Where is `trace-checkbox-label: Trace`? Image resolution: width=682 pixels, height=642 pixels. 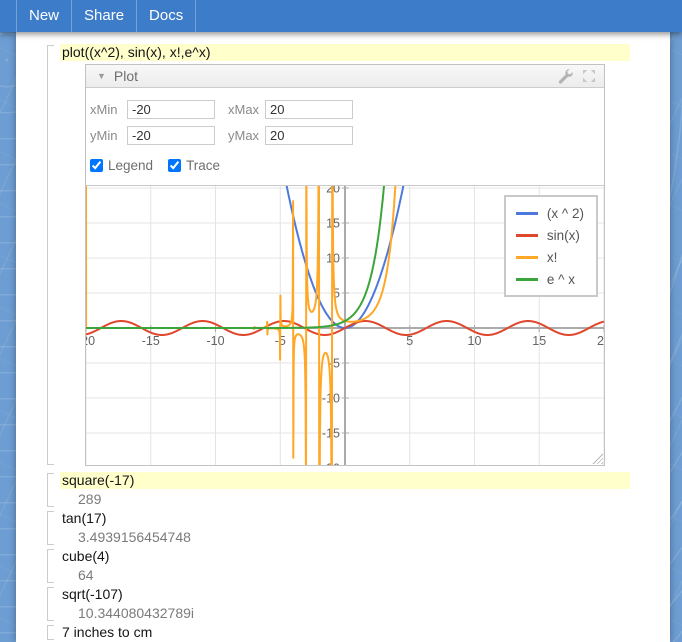 trace-checkbox-label: Trace is located at coordinates (203, 165).